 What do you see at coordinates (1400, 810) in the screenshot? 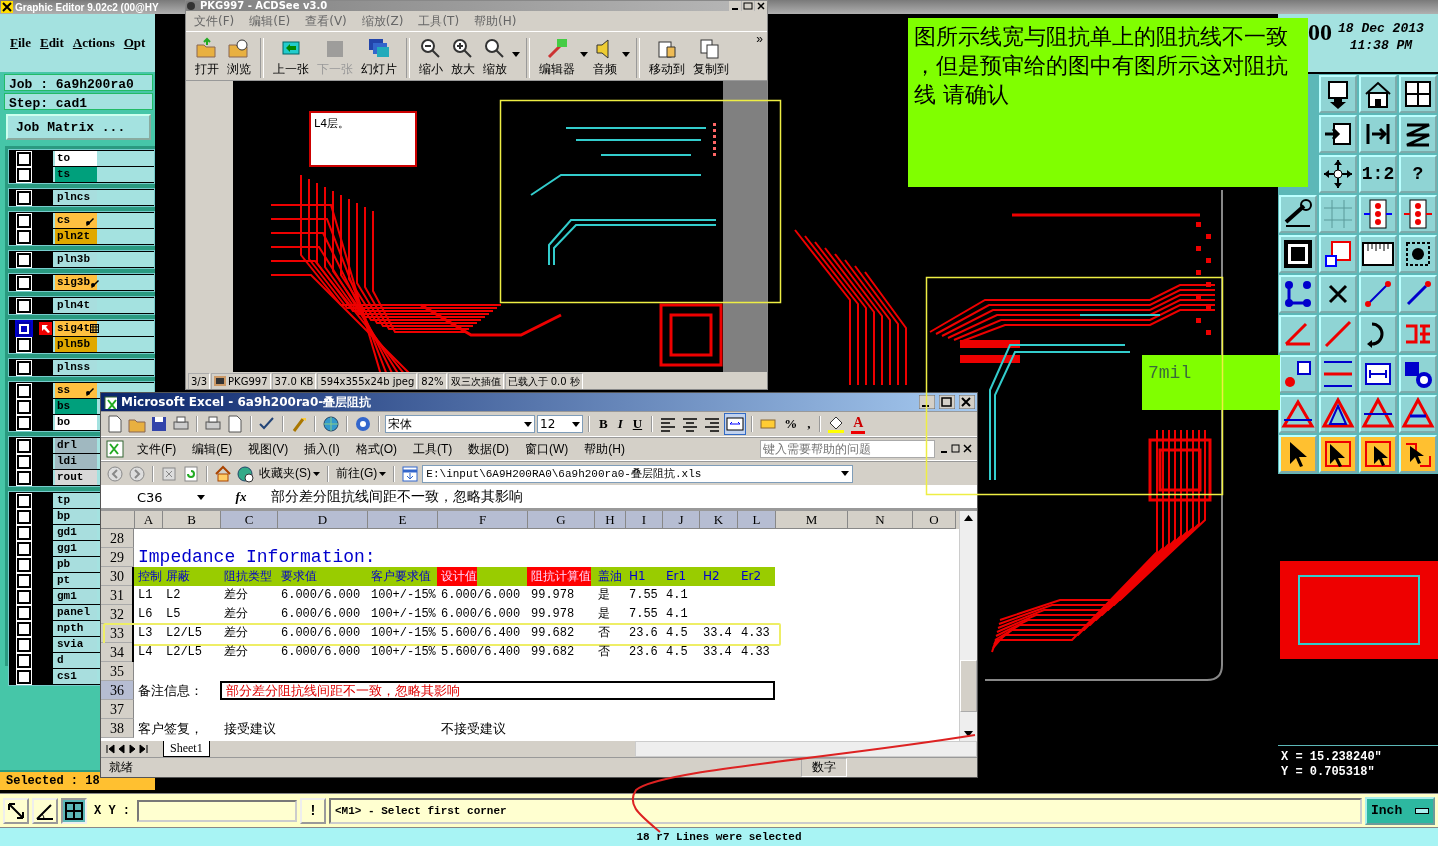
I see `units-button: Inch` at bounding box center [1400, 810].